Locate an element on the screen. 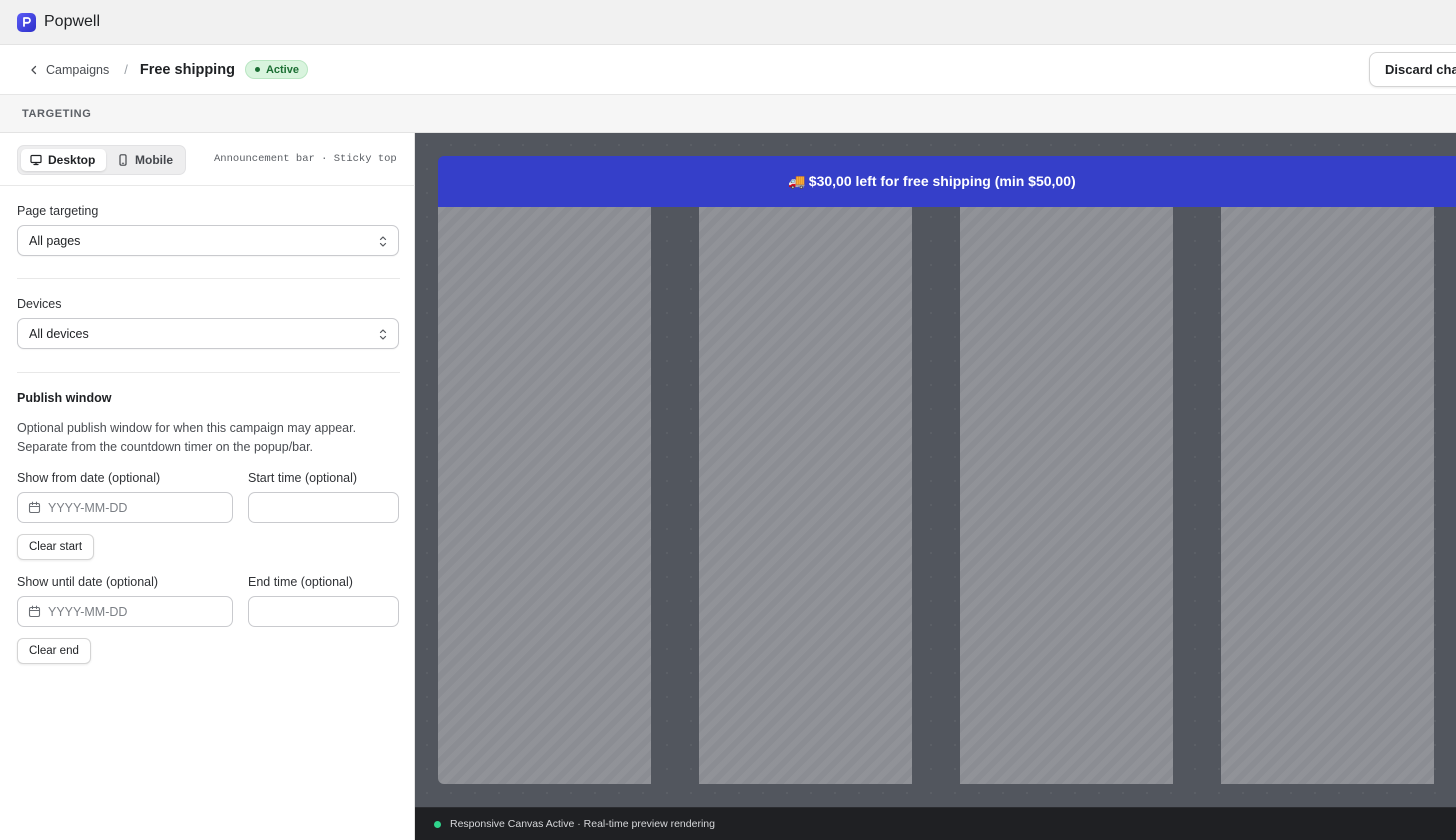 Image resolution: width=1456 pixels, height=840 pixels. monitor-icon is located at coordinates (36, 160).